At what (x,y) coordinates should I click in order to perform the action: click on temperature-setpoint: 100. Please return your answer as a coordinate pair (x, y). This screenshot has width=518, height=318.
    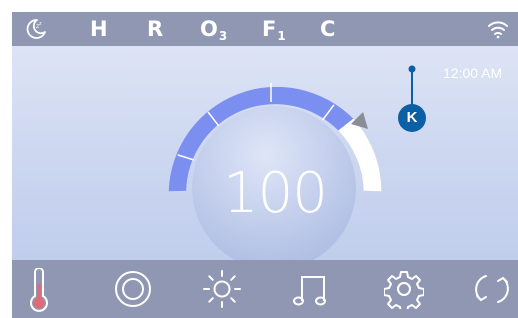
    Looking at the image, I should click on (275, 193).